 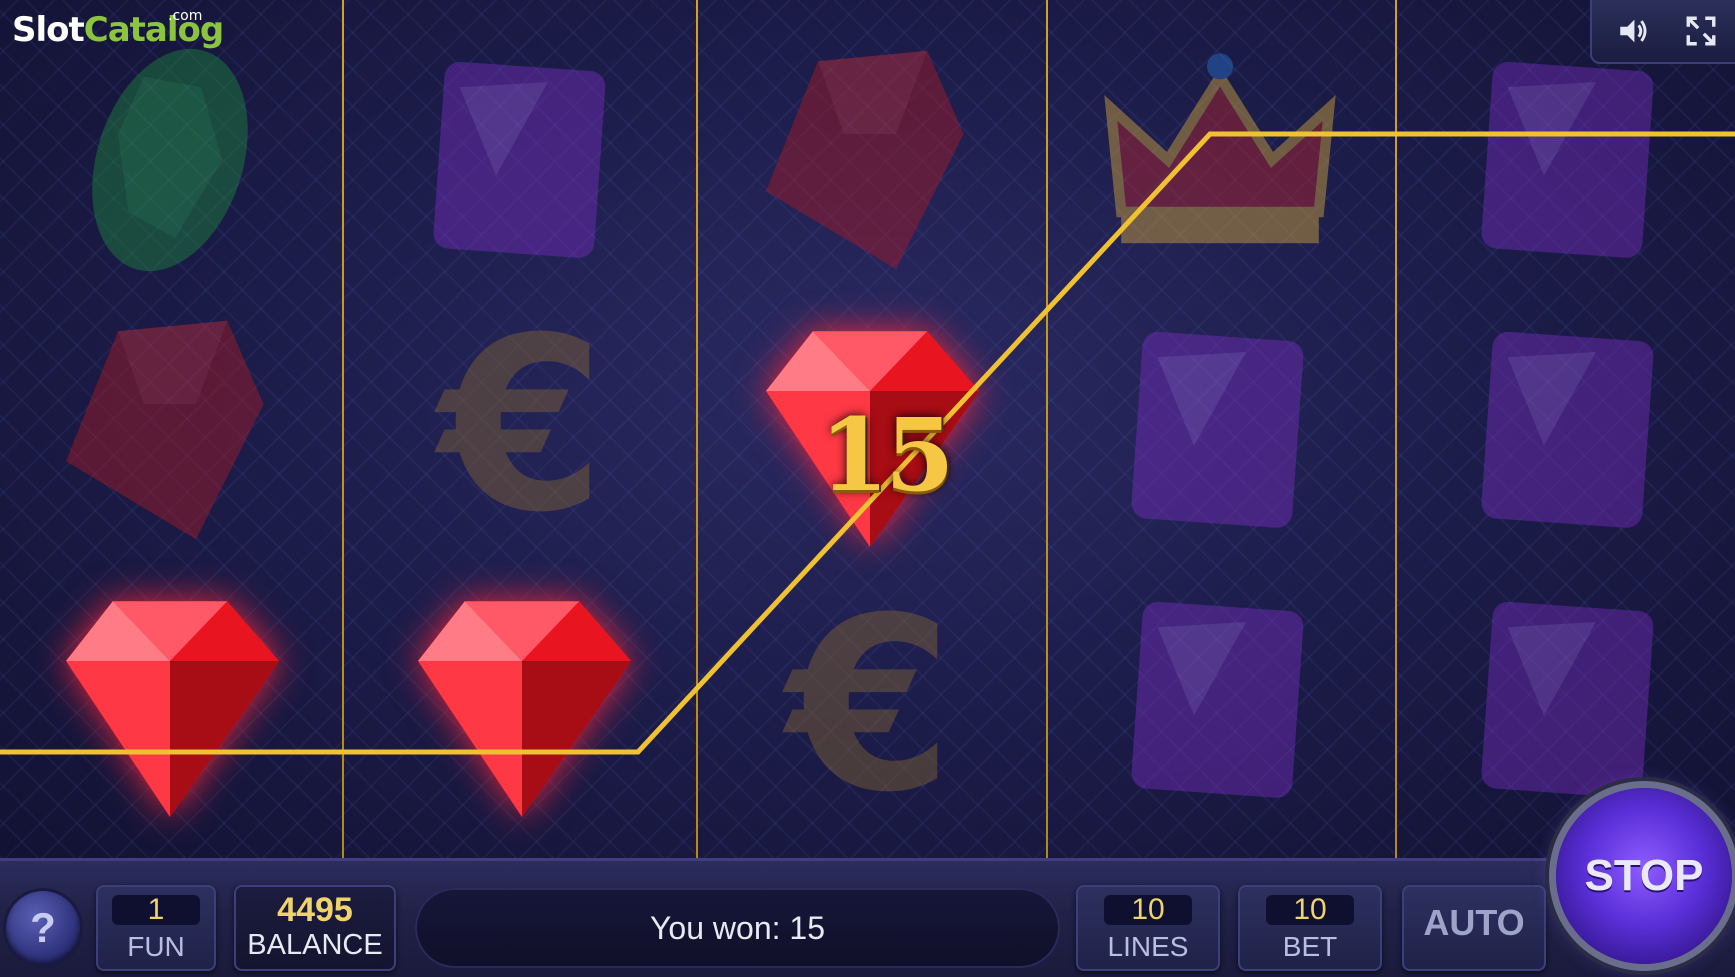 What do you see at coordinates (43, 928) in the screenshot?
I see `help-button: ?` at bounding box center [43, 928].